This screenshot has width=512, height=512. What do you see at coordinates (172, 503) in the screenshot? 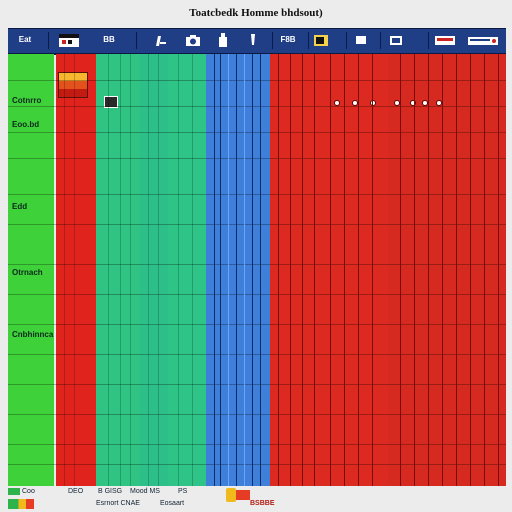
I see `status-item: Eosaart` at bounding box center [172, 503].